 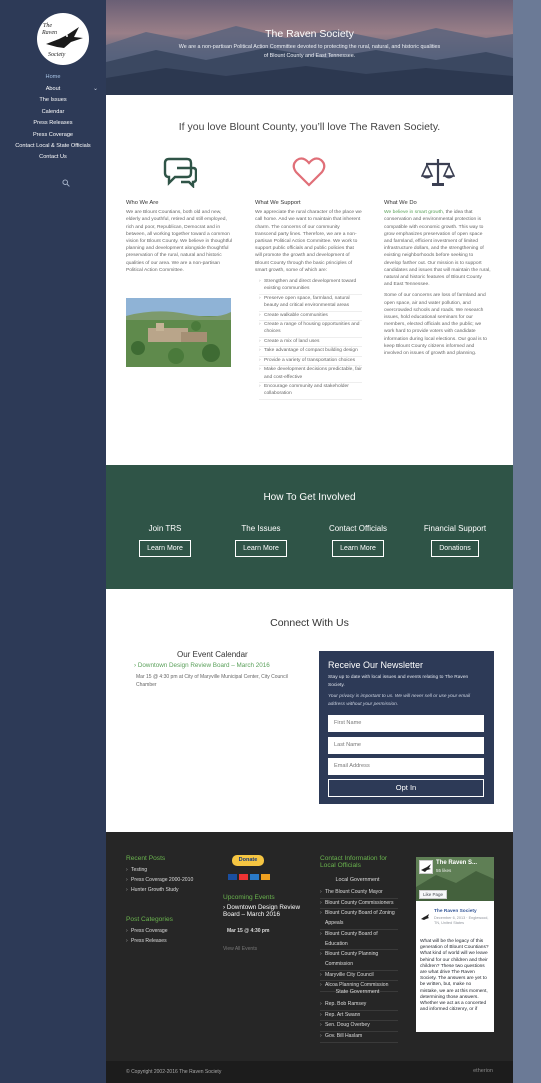 I want to click on official-link: Blount County Commissioners, so click(x=359, y=904).